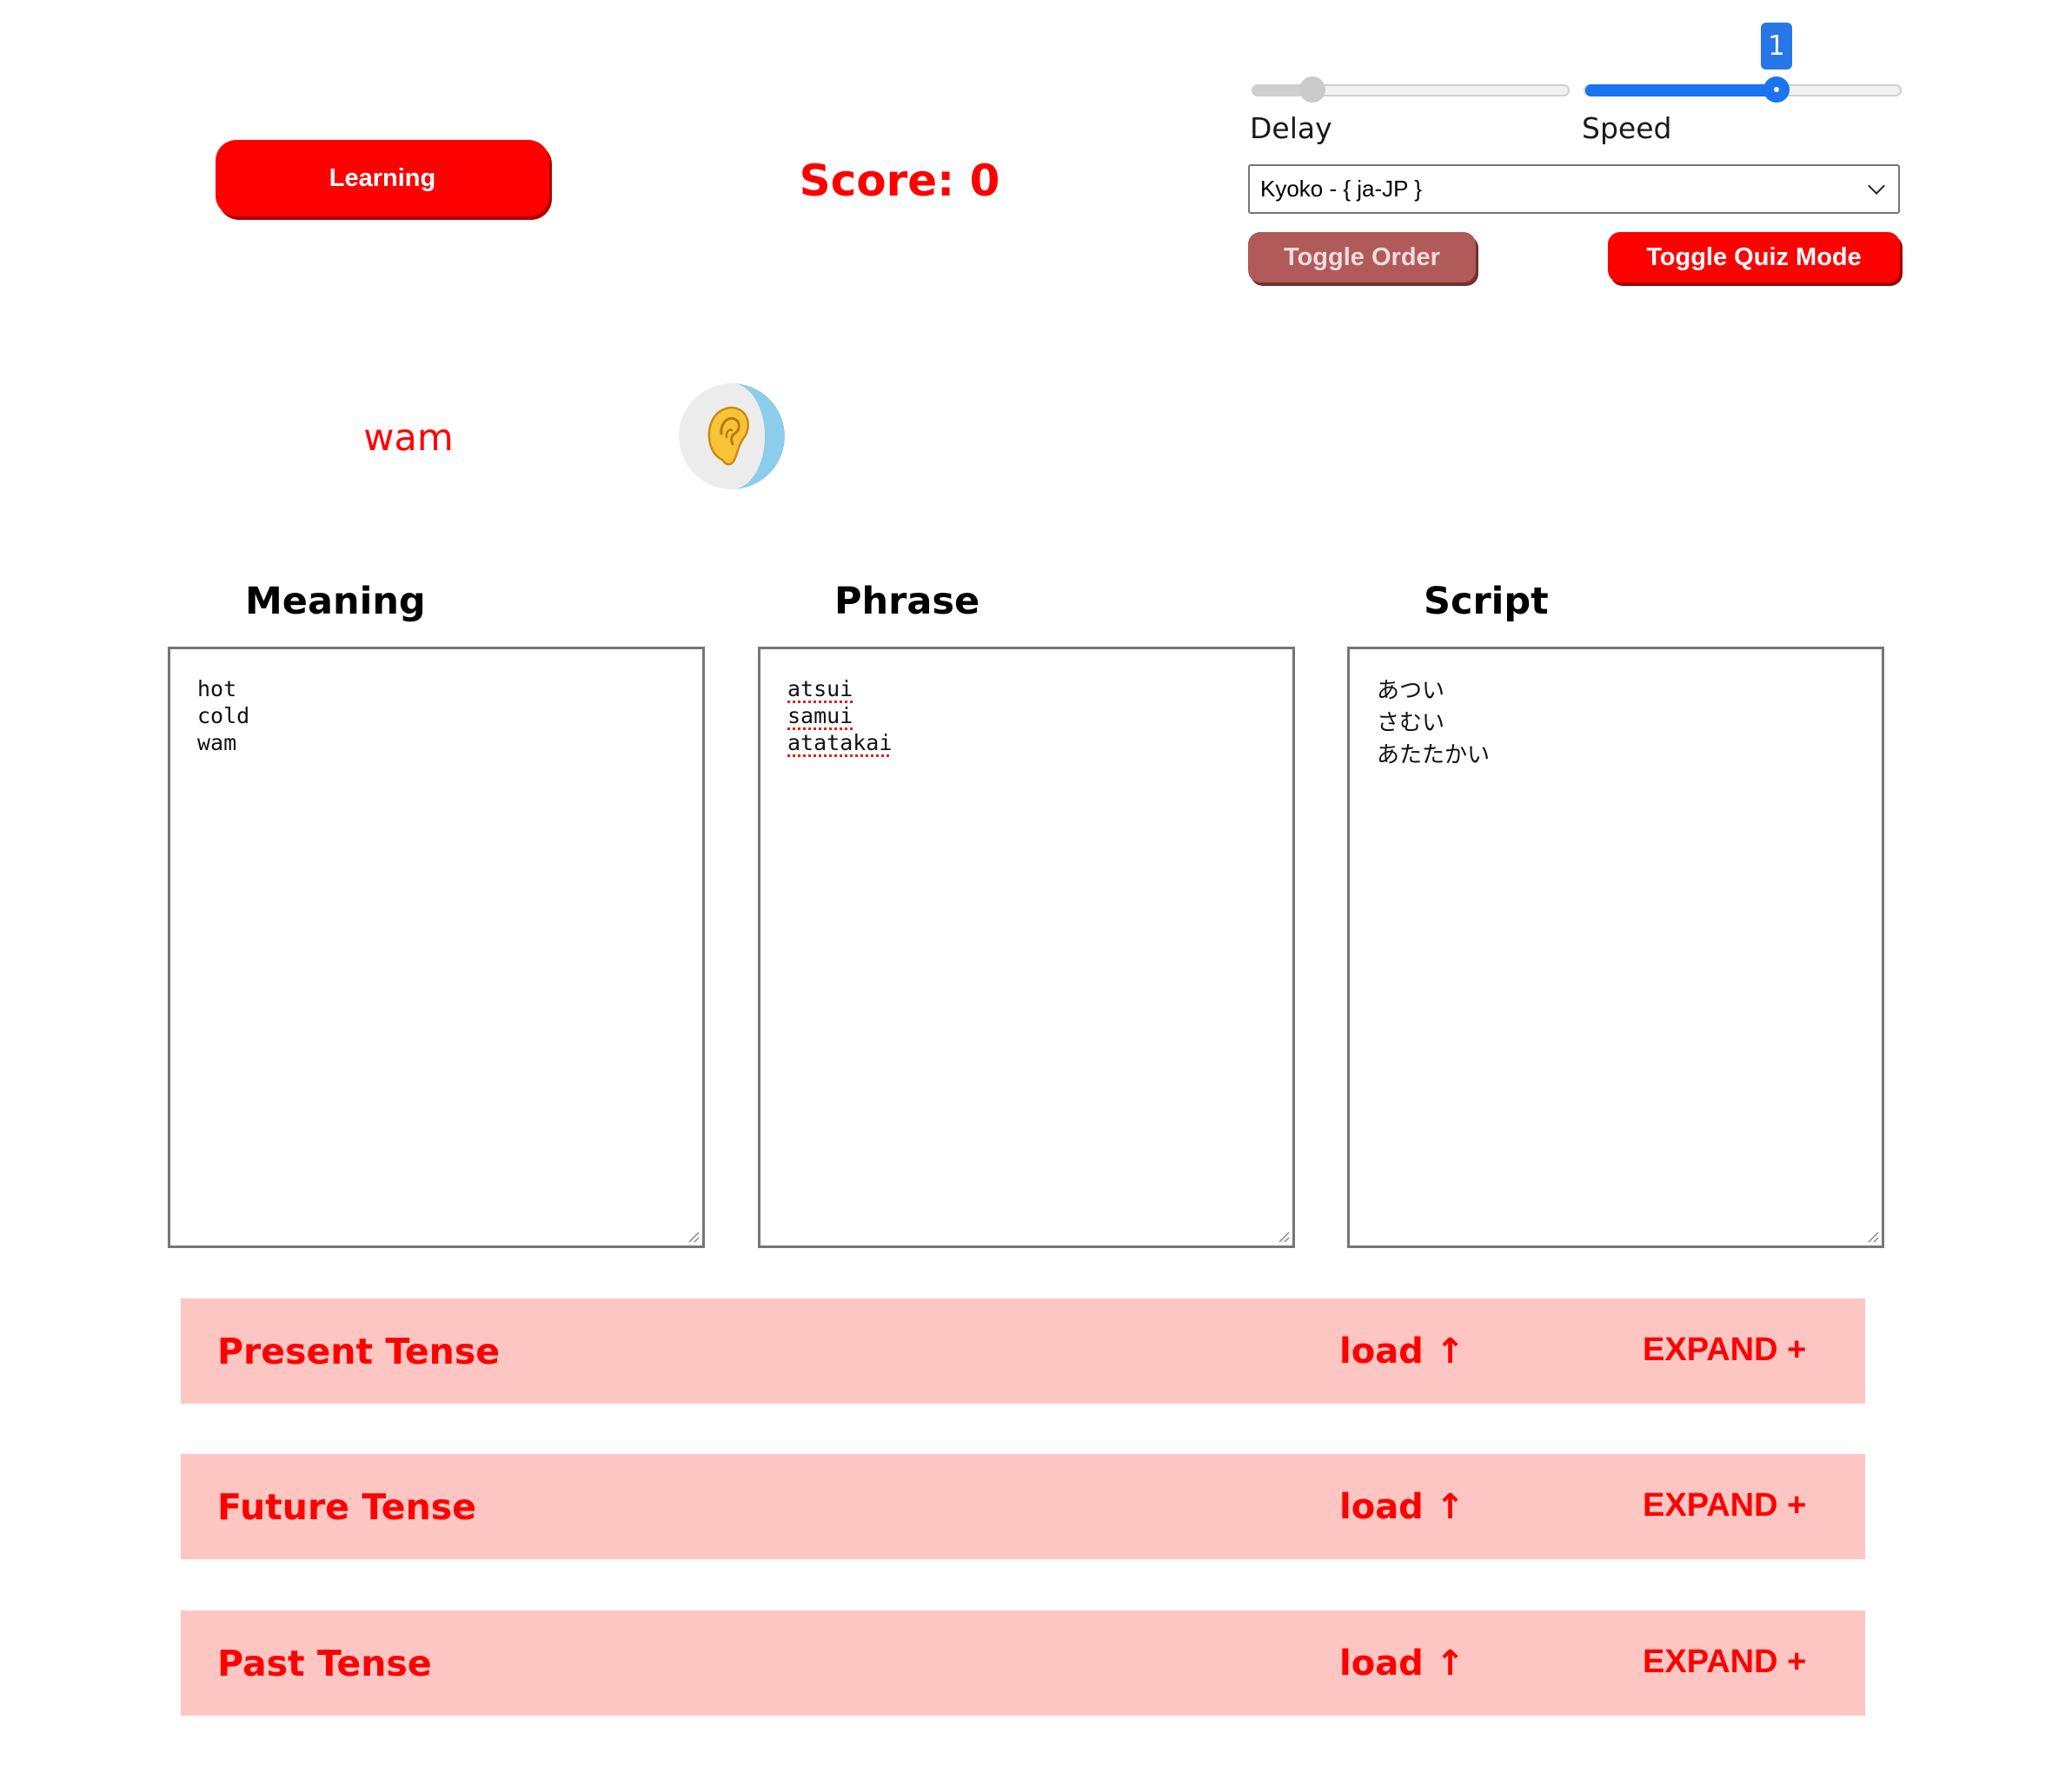  Describe the element at coordinates (1411, 90) in the screenshot. I see `delay-slider` at that location.